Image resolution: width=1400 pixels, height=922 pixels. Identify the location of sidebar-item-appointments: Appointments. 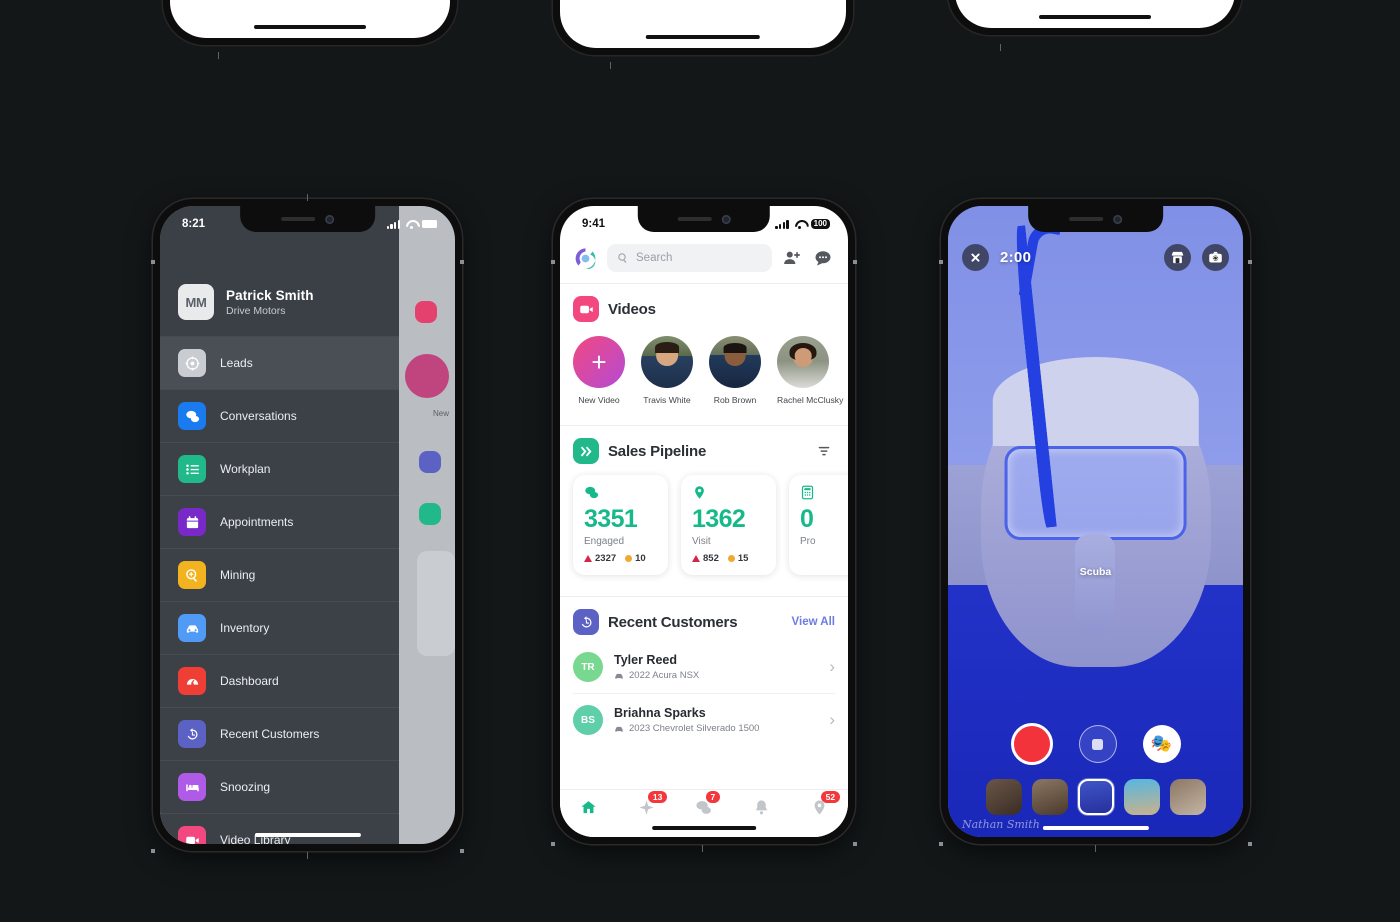
(279, 521).